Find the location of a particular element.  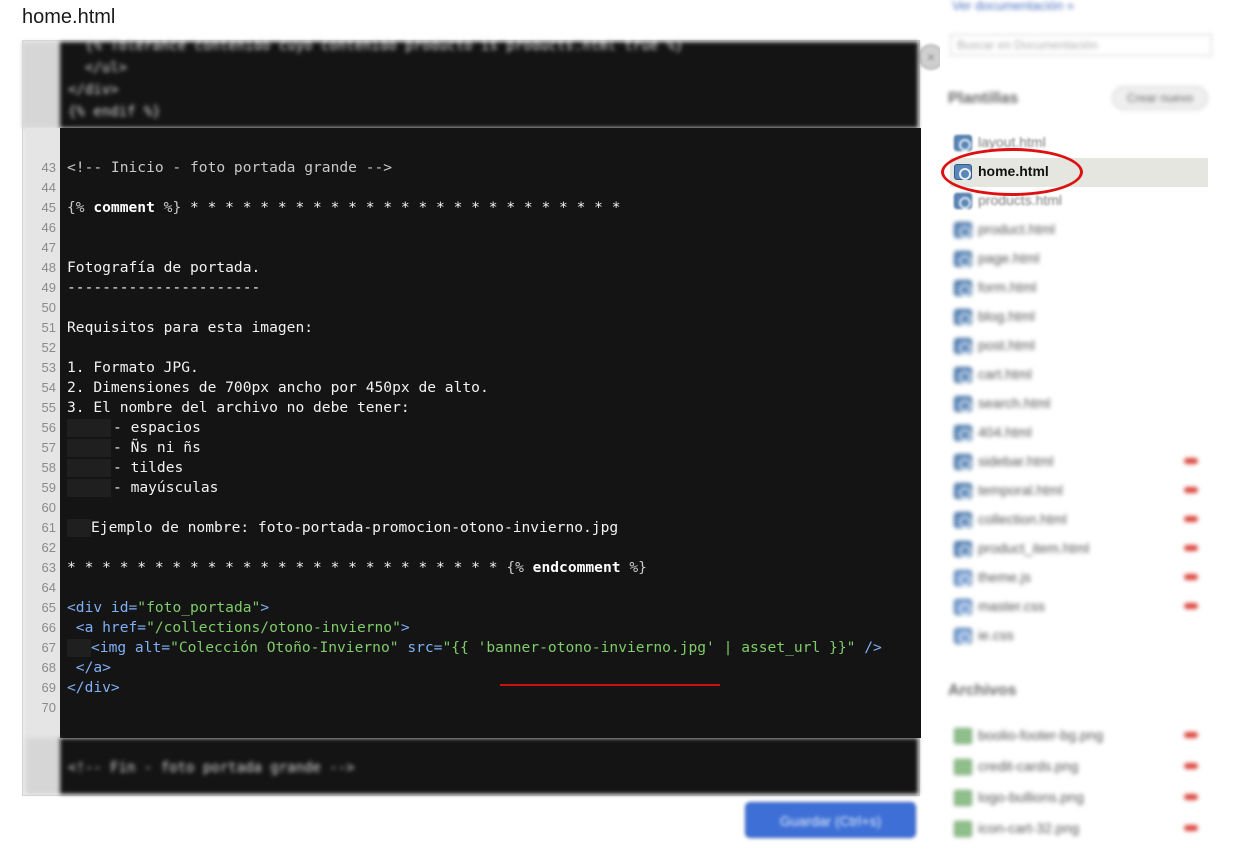

code-line: 62 is located at coordinates (447, 548).